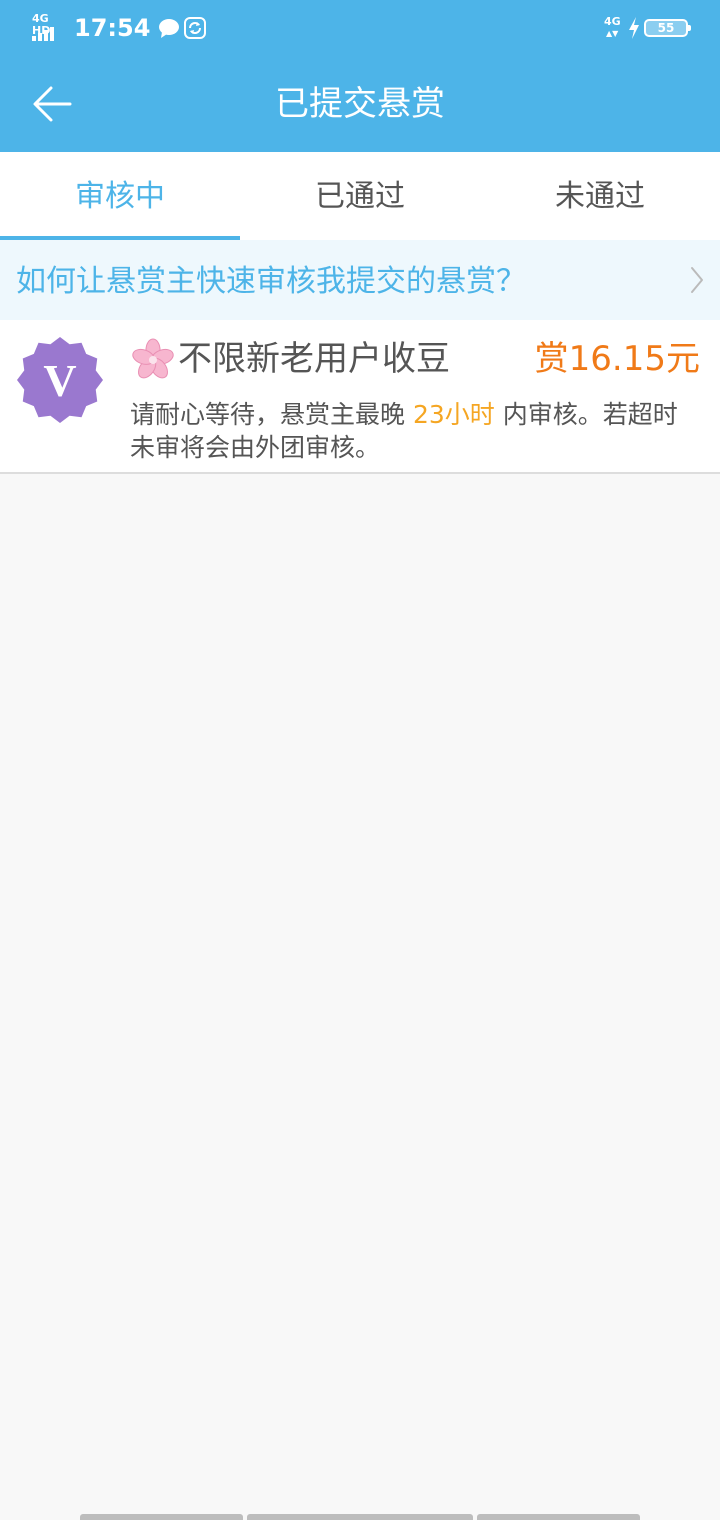  I want to click on tab-approved: 已通过, so click(360, 196).